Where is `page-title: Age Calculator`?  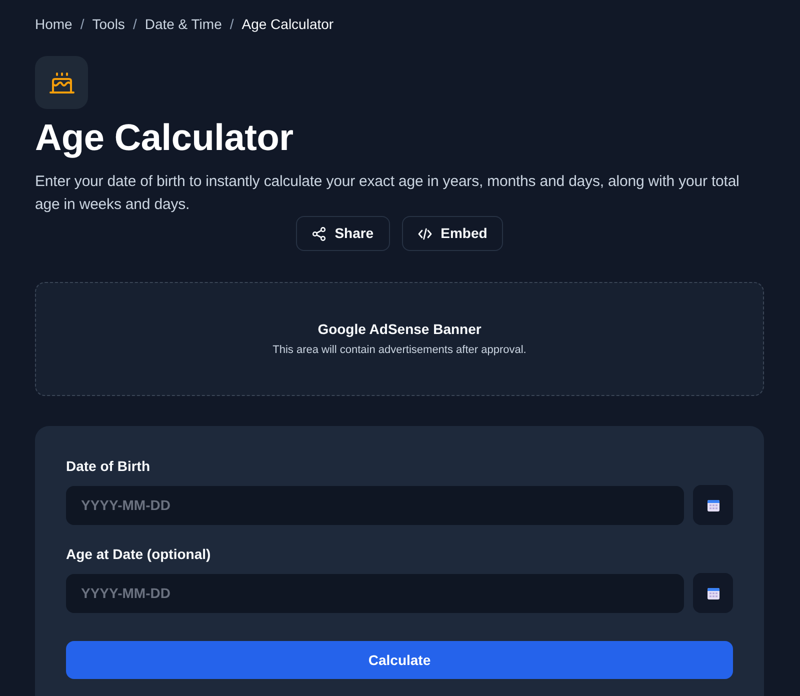 page-title: Age Calculator is located at coordinates (164, 138).